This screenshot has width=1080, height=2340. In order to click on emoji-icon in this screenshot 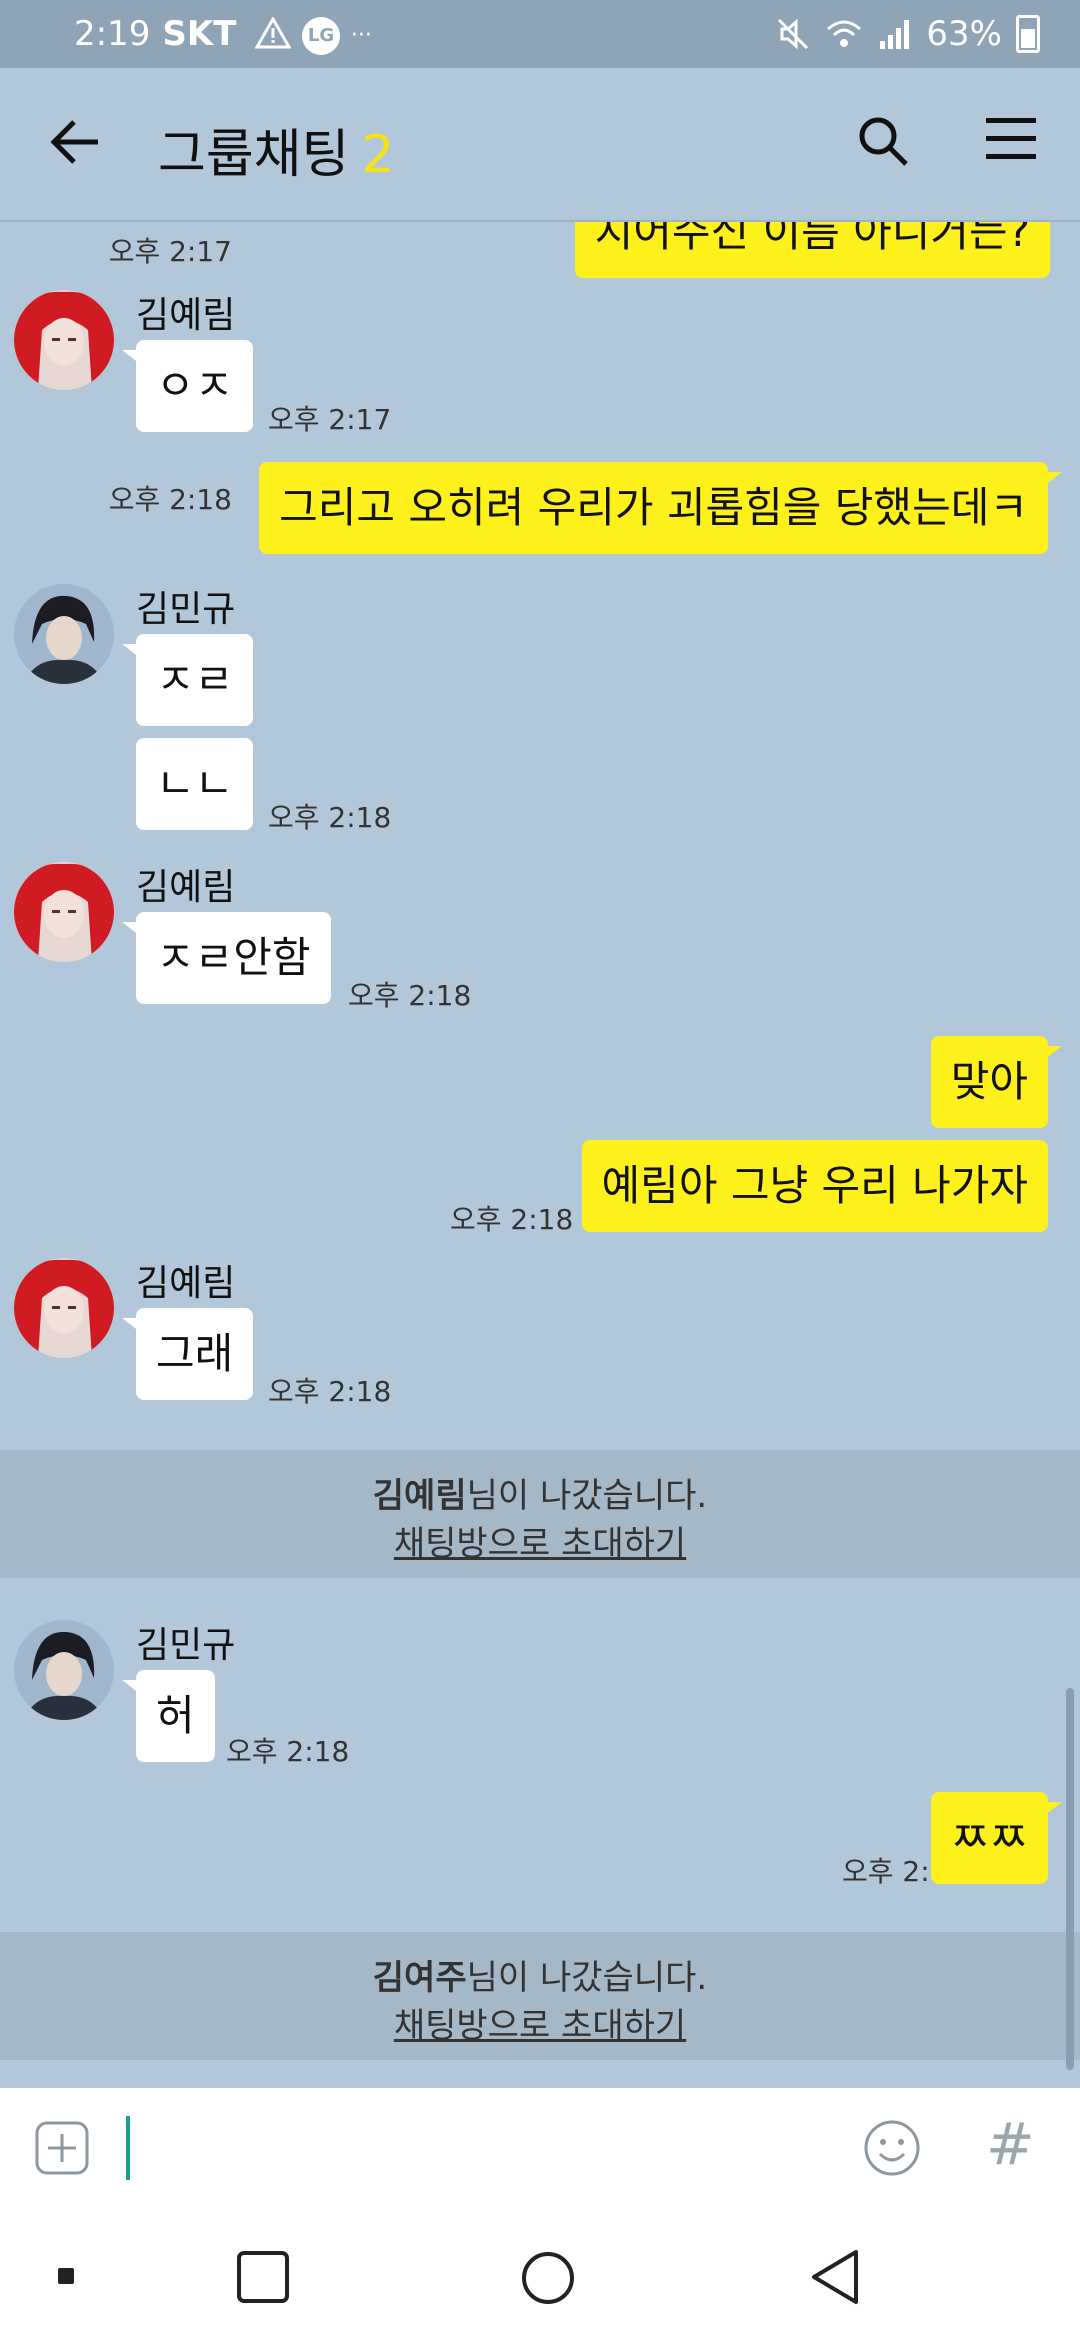, I will do `click(892, 2148)`.